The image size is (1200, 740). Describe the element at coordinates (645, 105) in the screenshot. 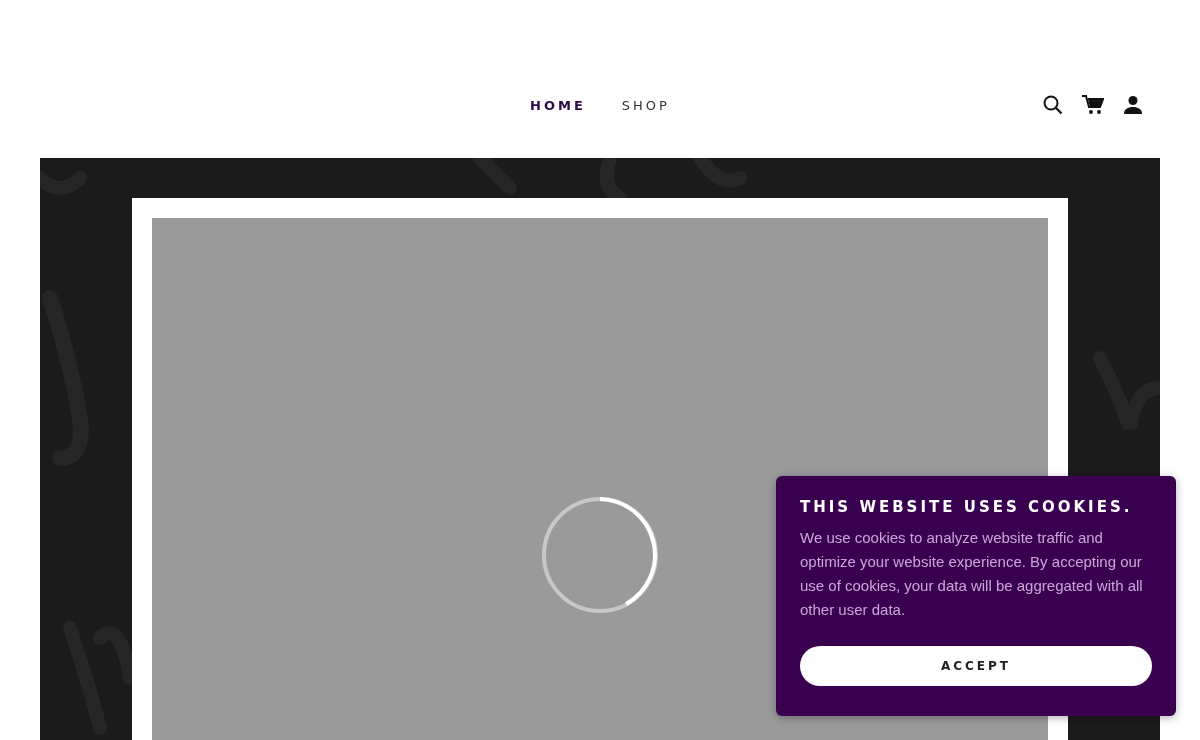

I see `nav-link: SHOP` at that location.